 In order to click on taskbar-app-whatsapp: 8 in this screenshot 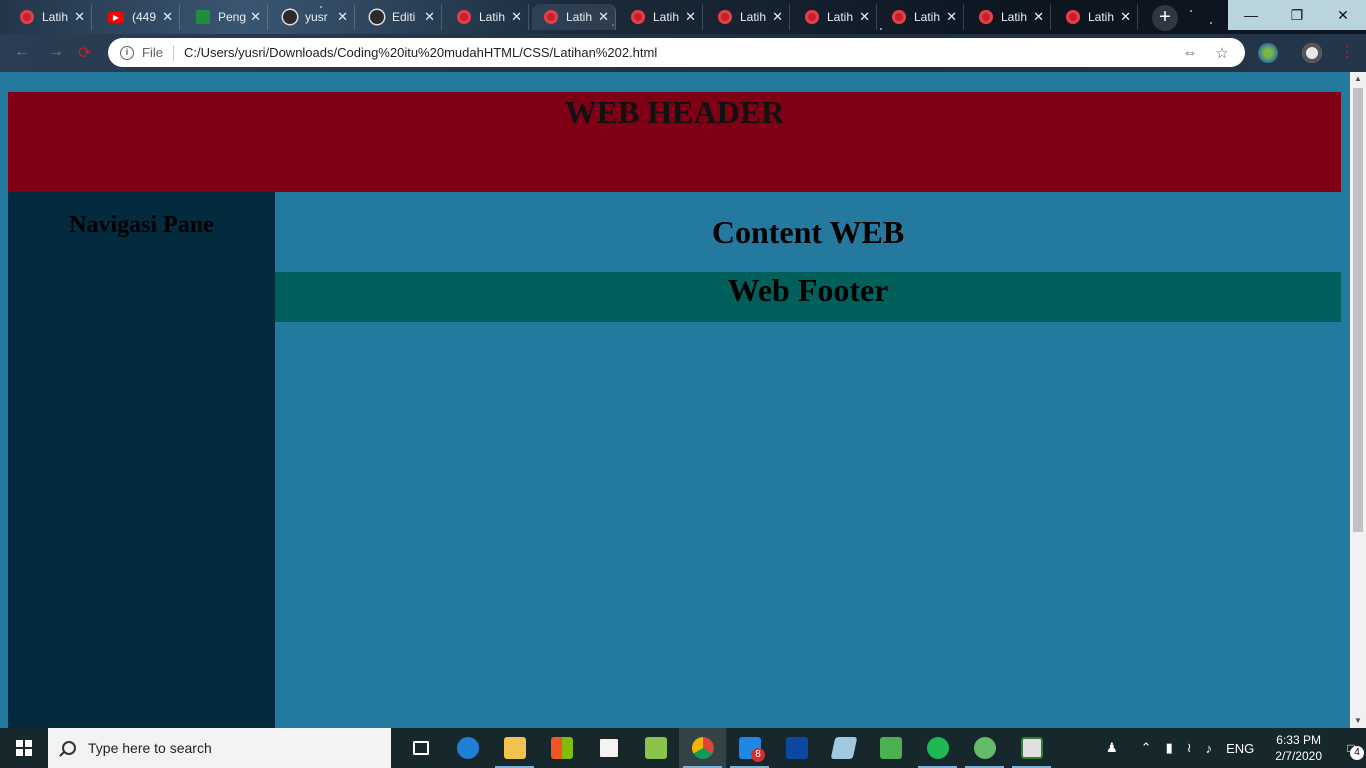, I will do `click(749, 748)`.